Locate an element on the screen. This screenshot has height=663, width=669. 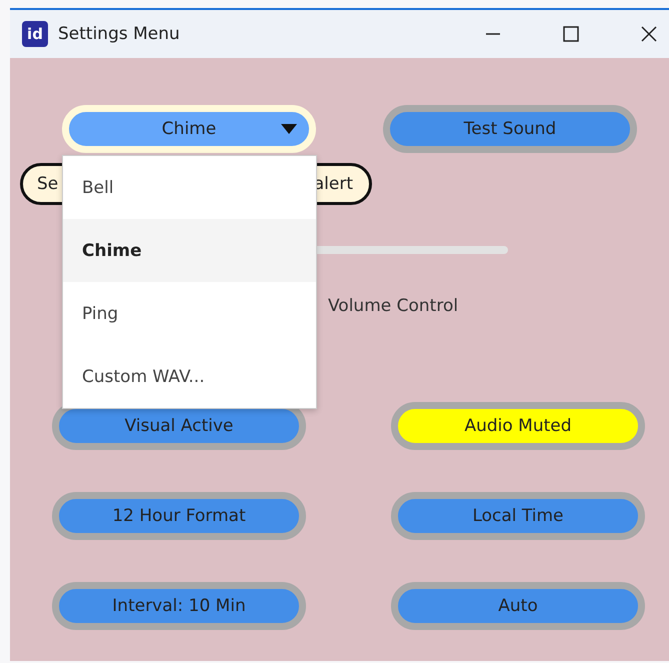
caret-icon is located at coordinates (289, 129).